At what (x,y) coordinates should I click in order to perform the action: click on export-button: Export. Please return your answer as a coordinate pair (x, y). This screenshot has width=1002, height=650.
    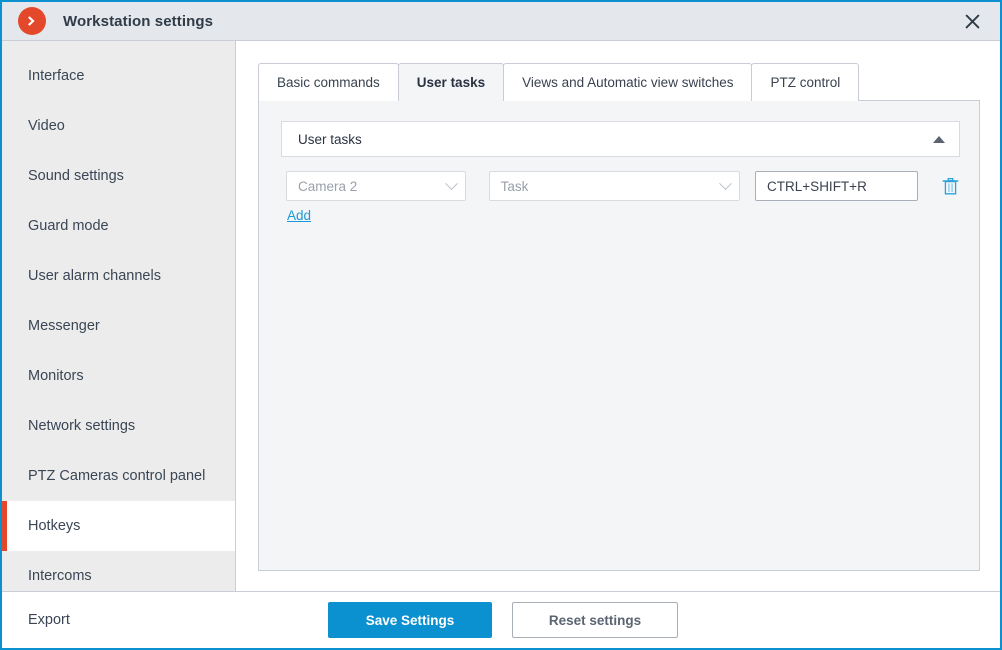
    Looking at the image, I should click on (49, 620).